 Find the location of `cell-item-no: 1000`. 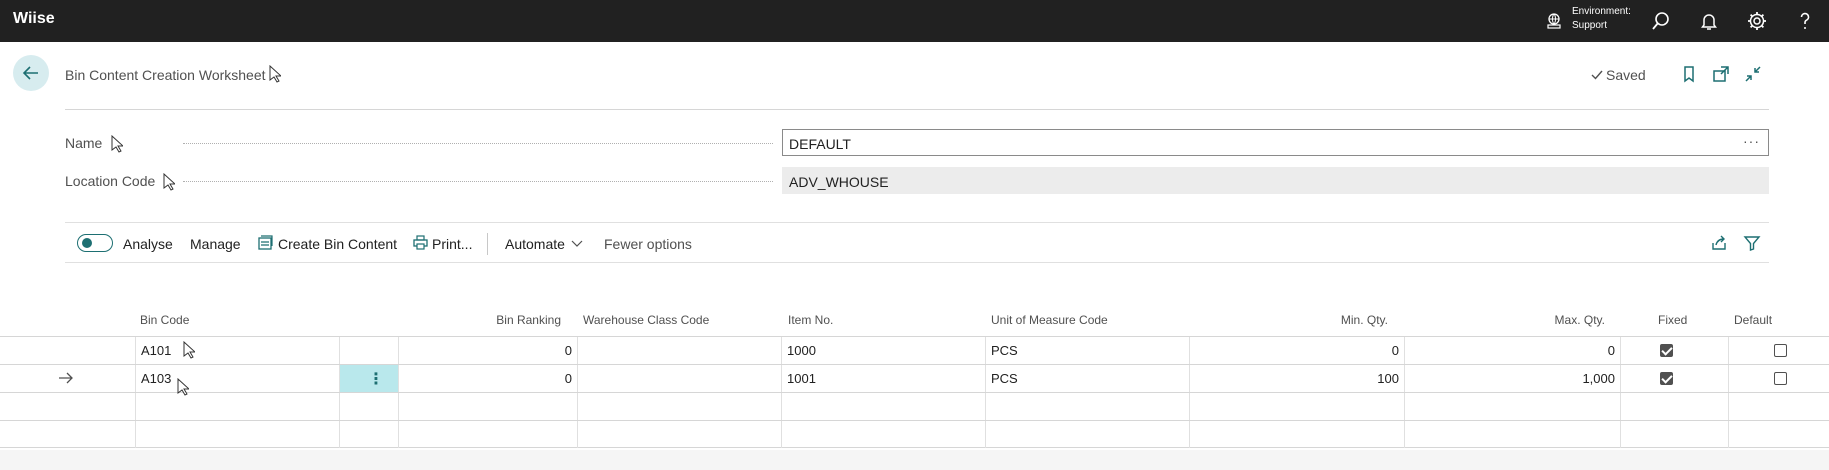

cell-item-no: 1000 is located at coordinates (883, 350).